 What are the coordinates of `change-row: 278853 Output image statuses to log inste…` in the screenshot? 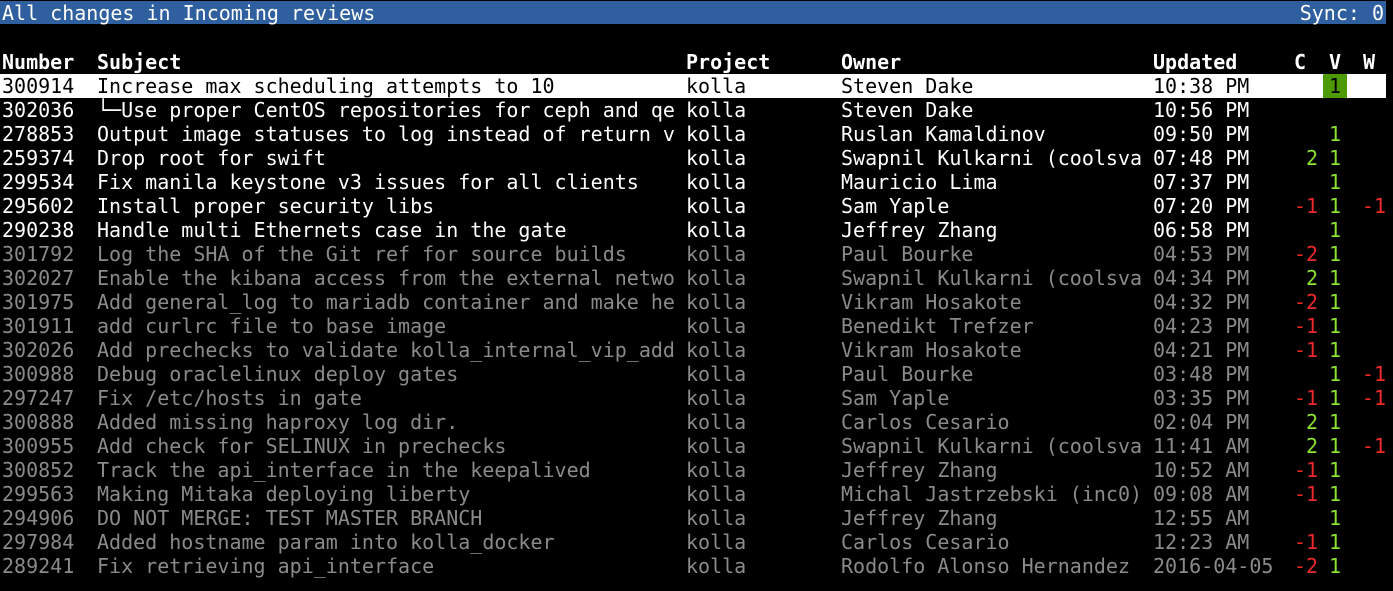 It's located at (693, 134).